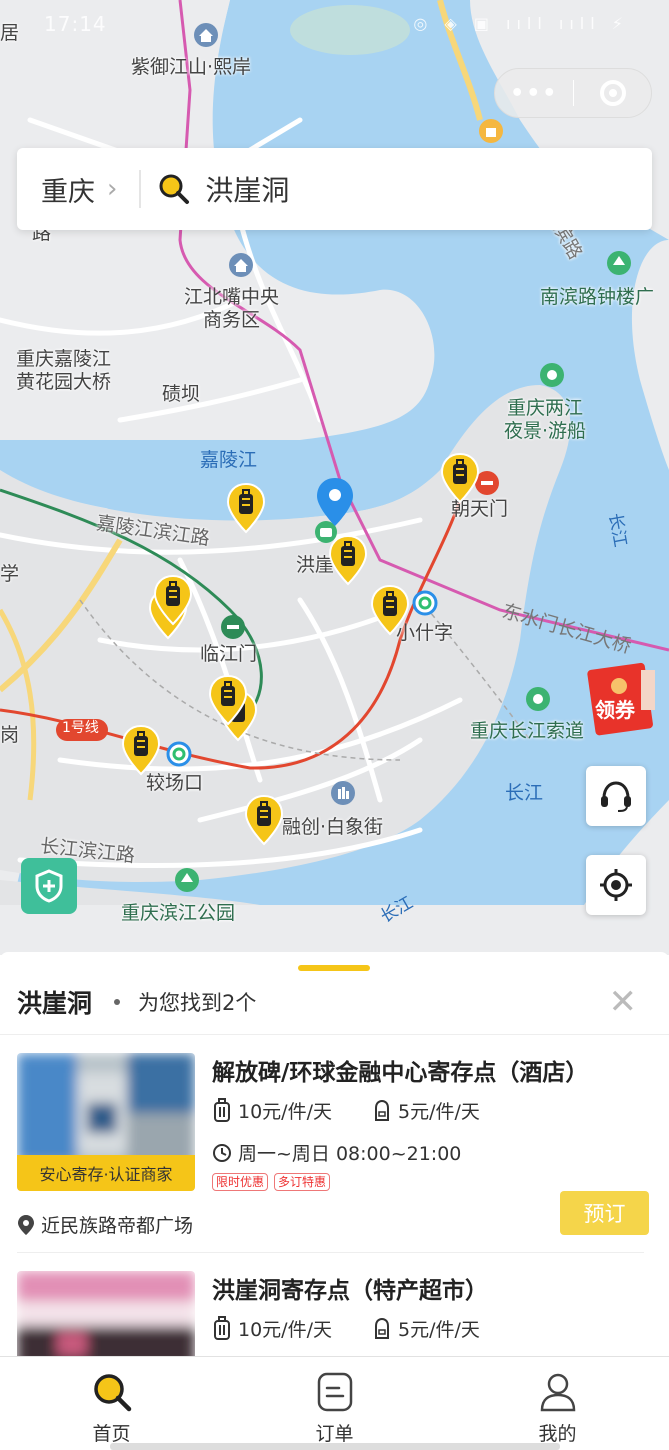 The width and height of the screenshot is (669, 1450). I want to click on shopping-icon, so click(491, 131).